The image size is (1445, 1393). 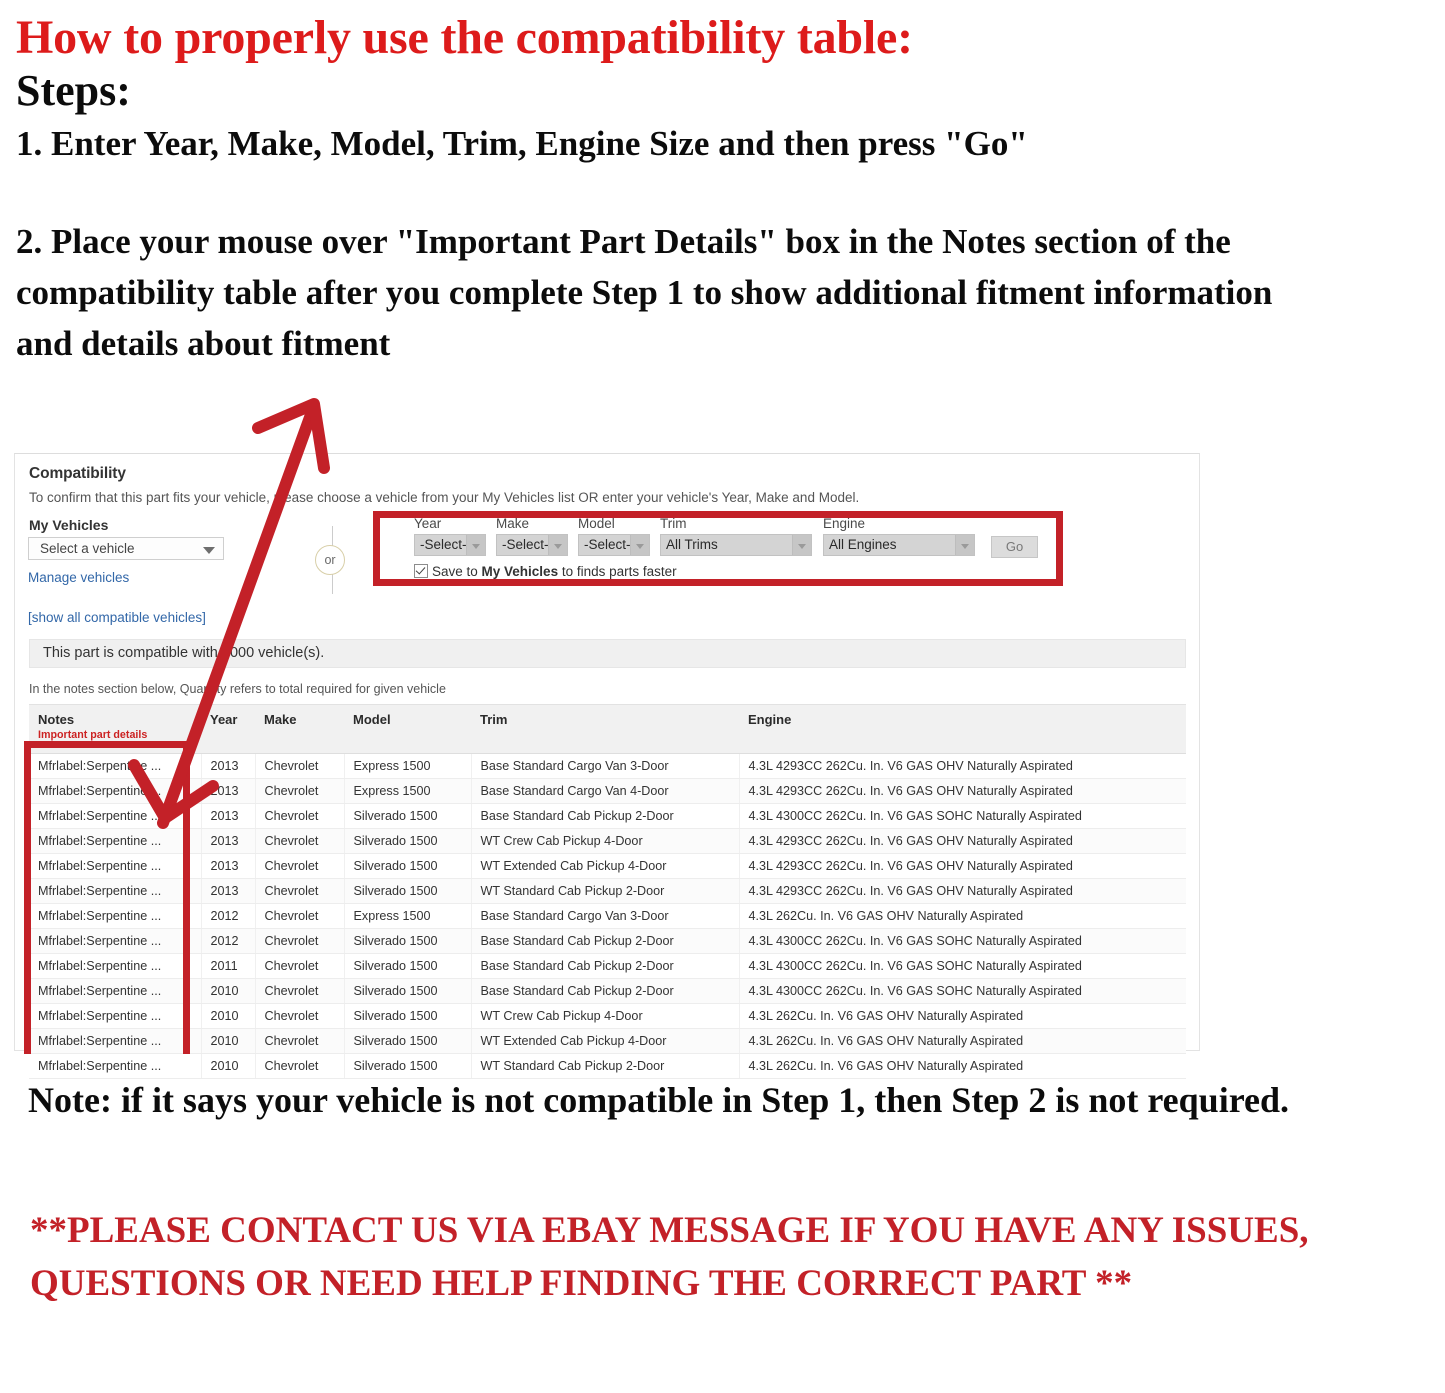 I want to click on my-vehicles-value: Select a vehicle, so click(x=87, y=548).